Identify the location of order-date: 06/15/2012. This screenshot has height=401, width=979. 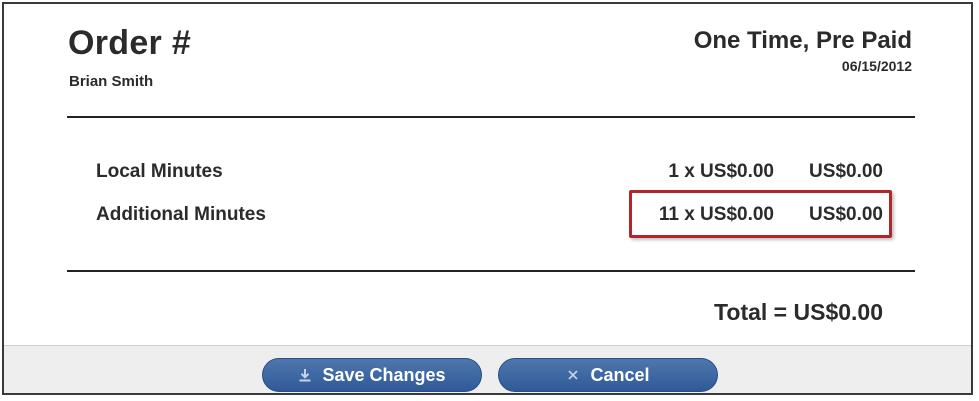
(876, 66).